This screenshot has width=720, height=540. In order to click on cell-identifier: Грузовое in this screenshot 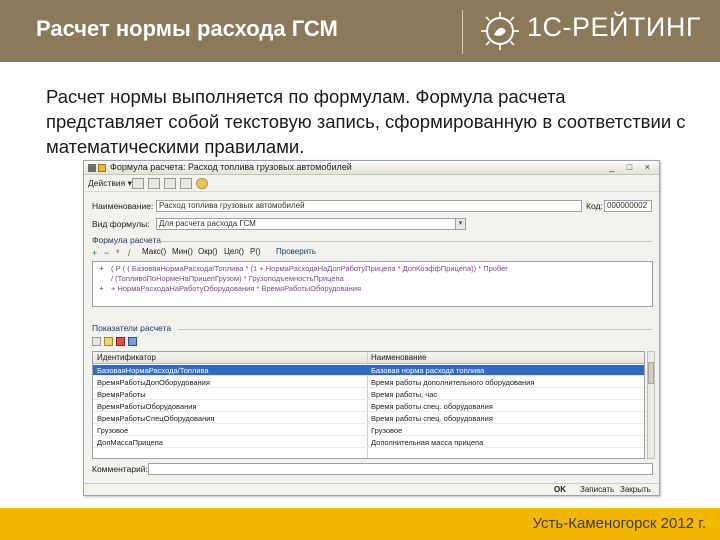, I will do `click(113, 430)`.